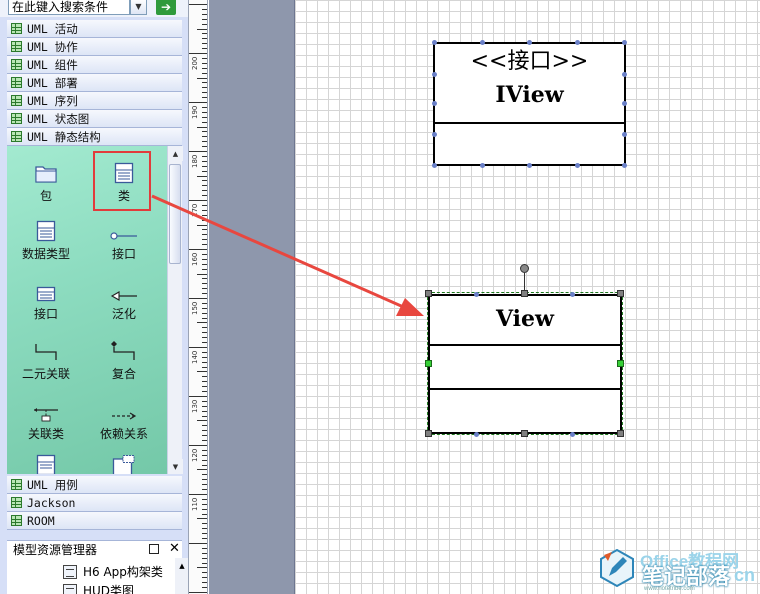 The image size is (760, 594). Describe the element at coordinates (175, 214) in the screenshot. I see `scroll-thumb` at that location.